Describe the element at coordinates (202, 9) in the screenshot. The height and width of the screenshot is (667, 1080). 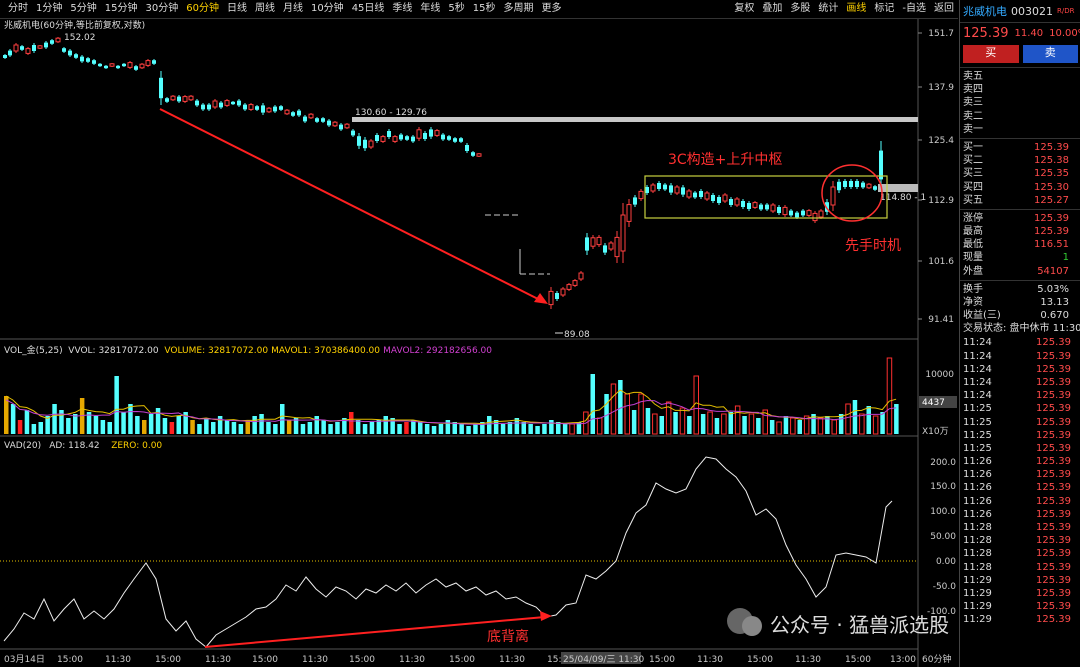
I see `period-tab-5: 60分钟` at that location.